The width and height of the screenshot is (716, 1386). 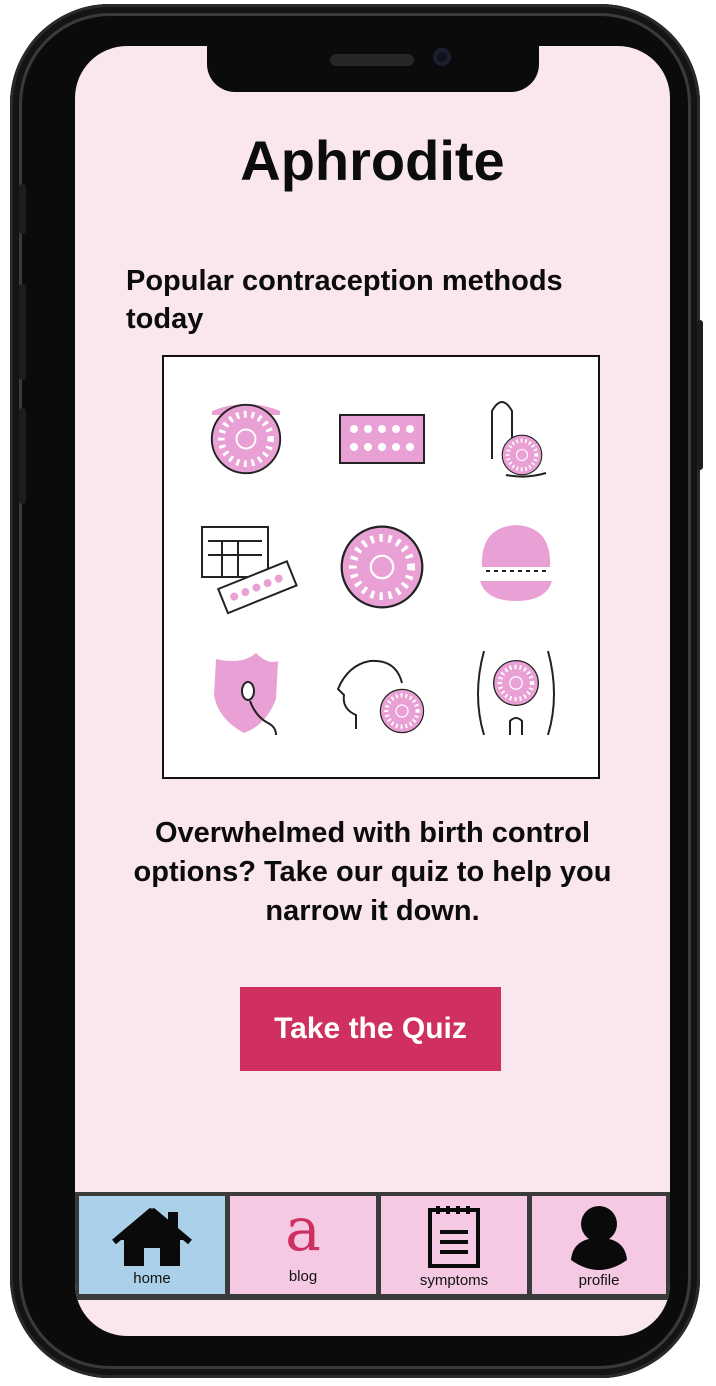 I want to click on bottom-nav: home a blog symptoms profile, so click(x=372, y=1246).